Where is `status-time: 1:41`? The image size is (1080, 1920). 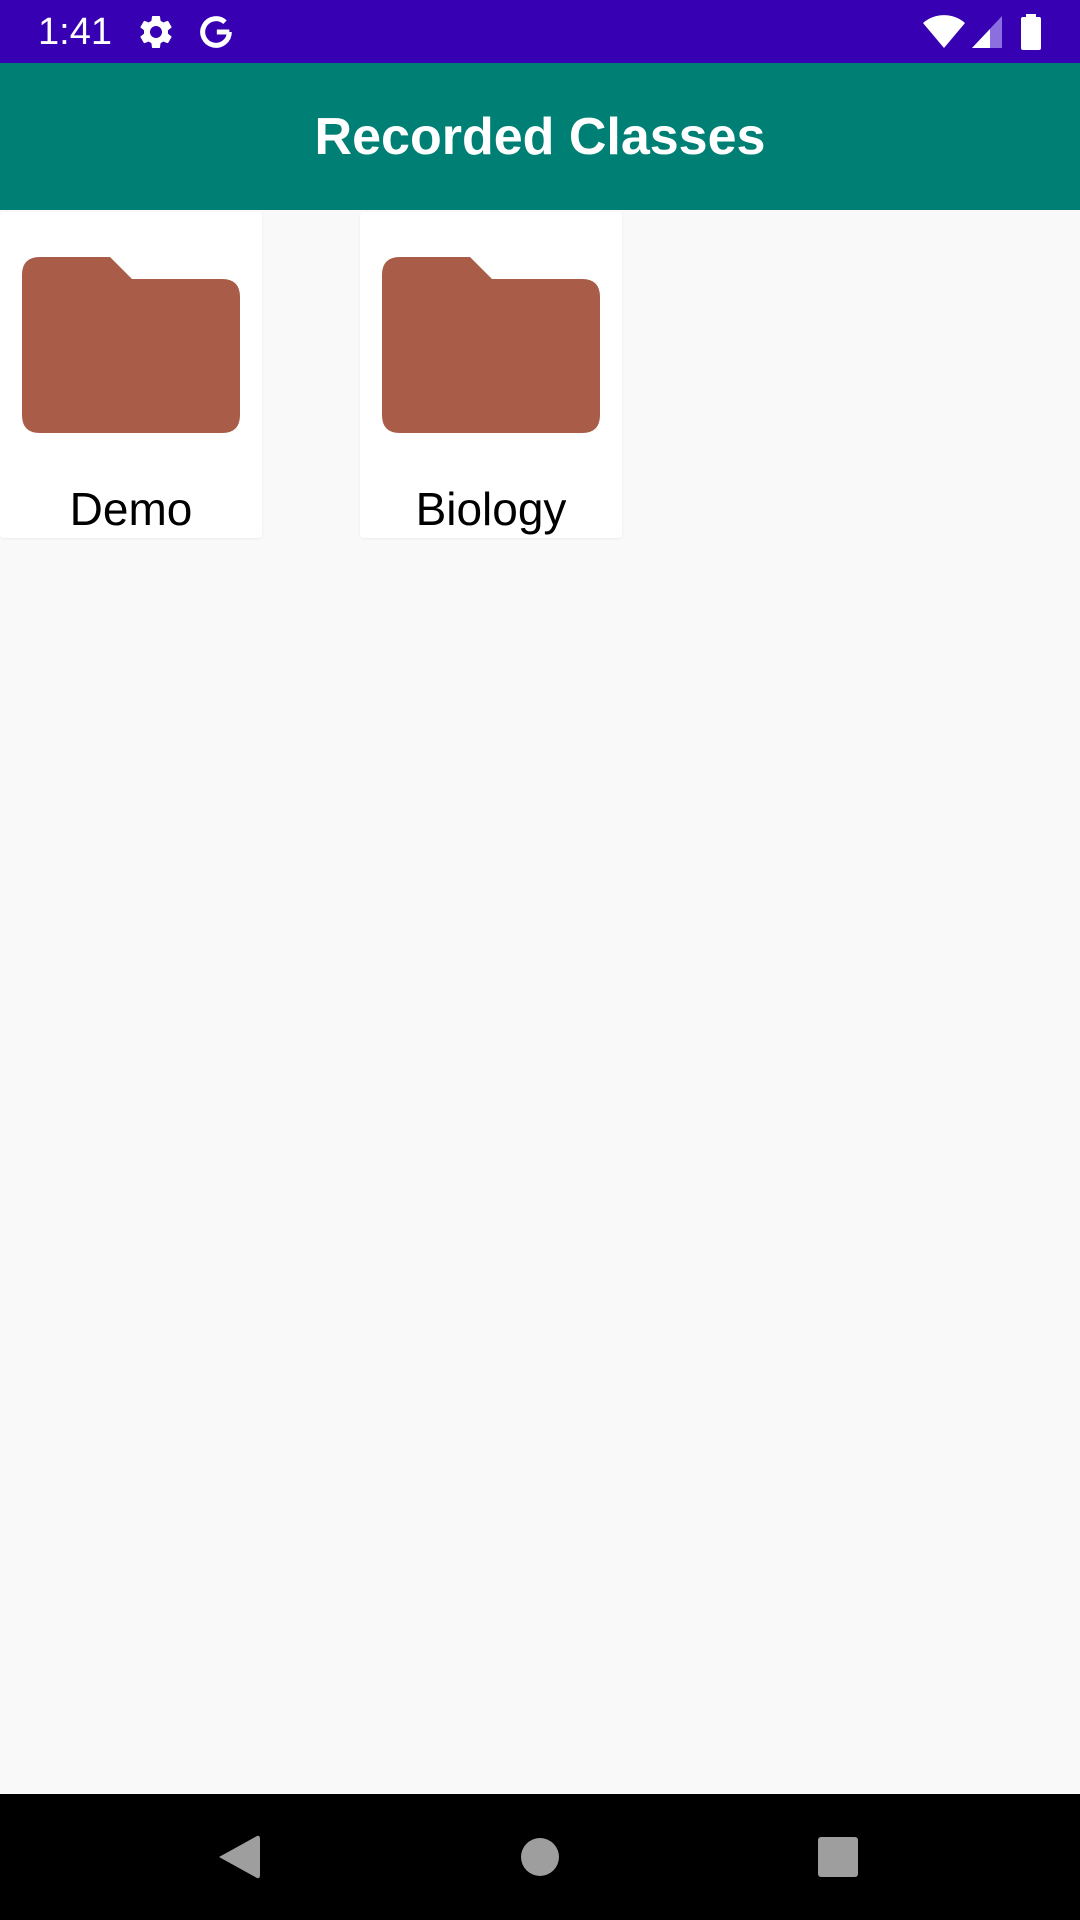 status-time: 1:41 is located at coordinates (75, 32).